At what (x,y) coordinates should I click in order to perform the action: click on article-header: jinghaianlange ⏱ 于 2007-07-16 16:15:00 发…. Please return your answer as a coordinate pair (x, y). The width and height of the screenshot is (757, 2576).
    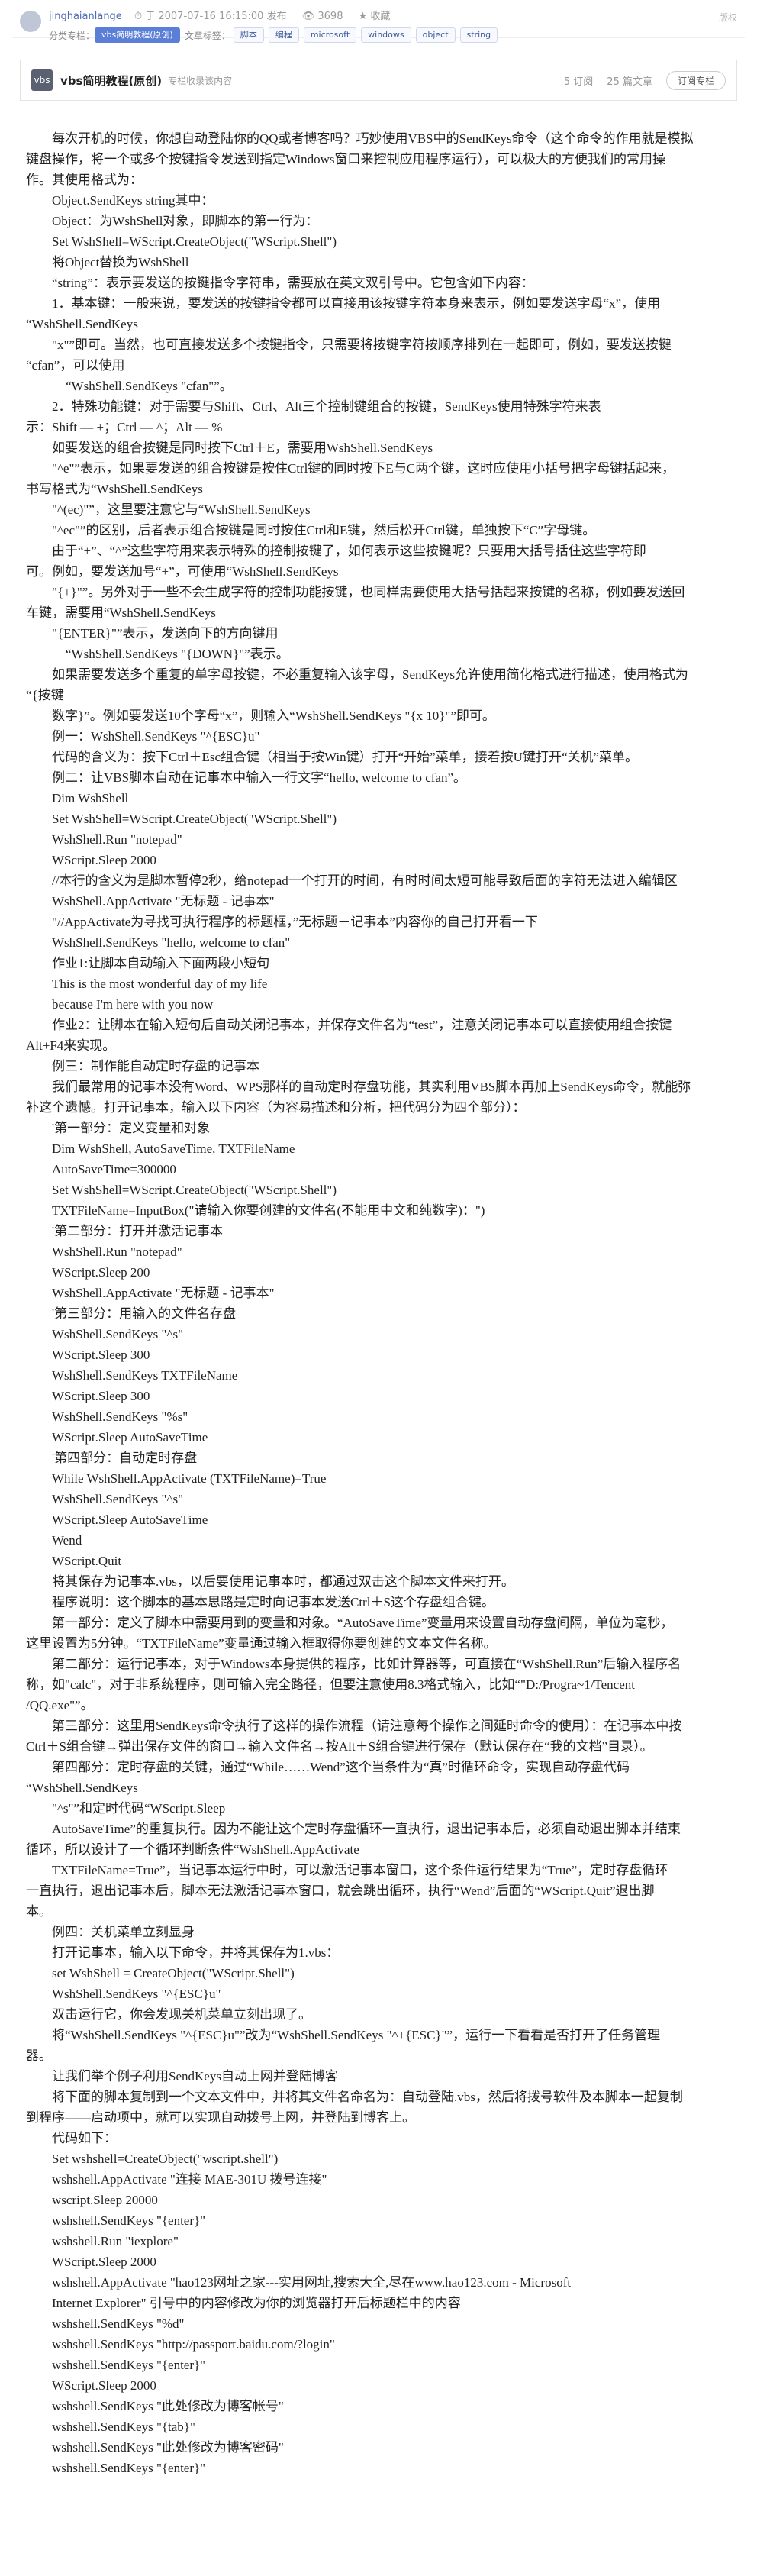
    Looking at the image, I should click on (378, 21).